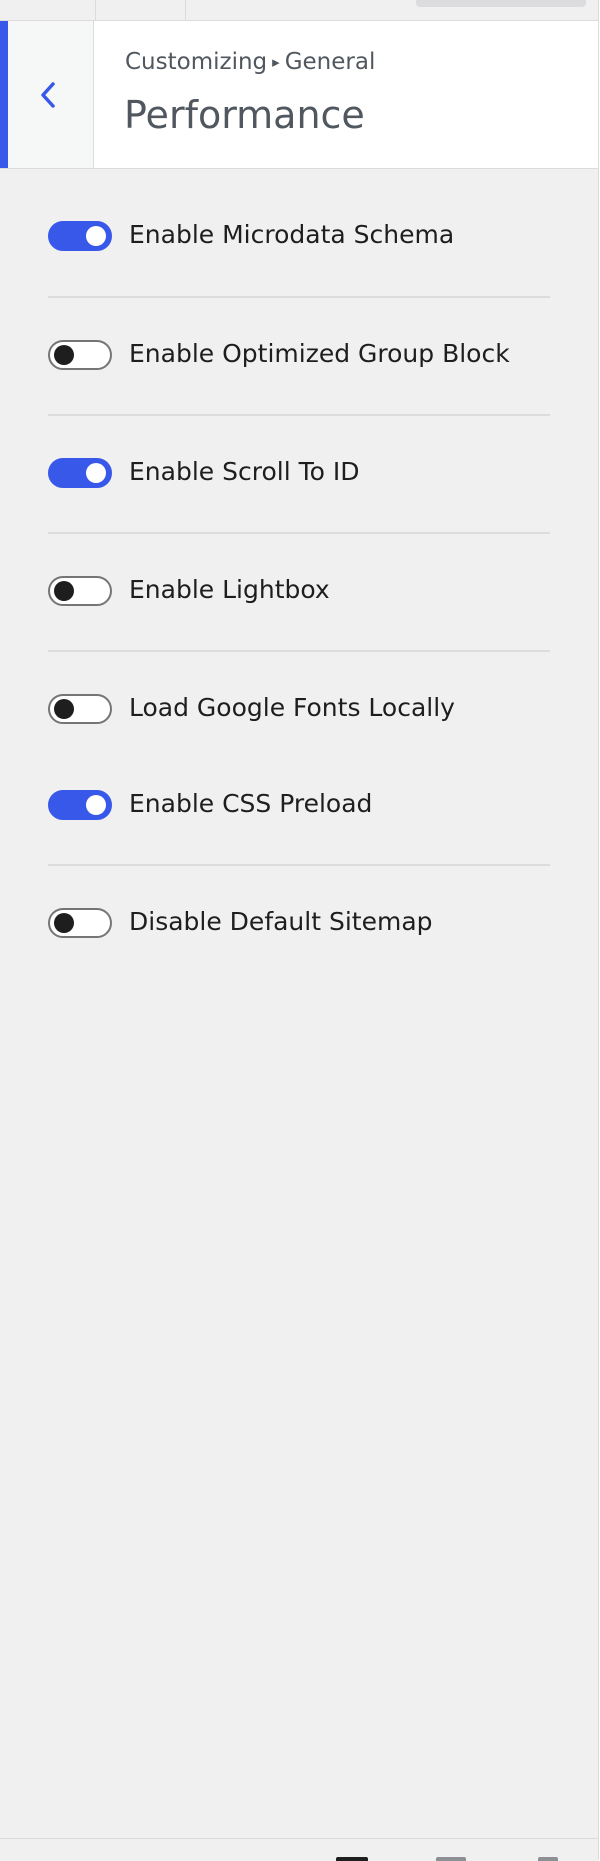 The height and width of the screenshot is (1861, 600). I want to click on breadcrumb: Customizing ▸ General, so click(250, 62).